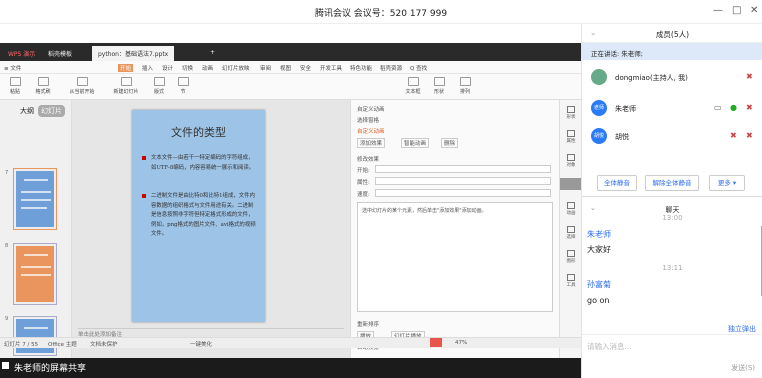  I want to click on rt-animation: 动画, so click(571, 209).